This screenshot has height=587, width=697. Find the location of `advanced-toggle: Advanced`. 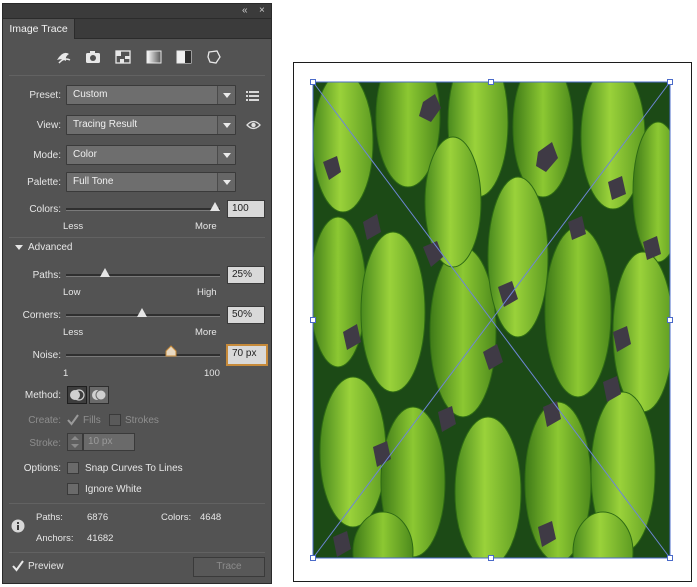

advanced-toggle: Advanced is located at coordinates (43, 247).